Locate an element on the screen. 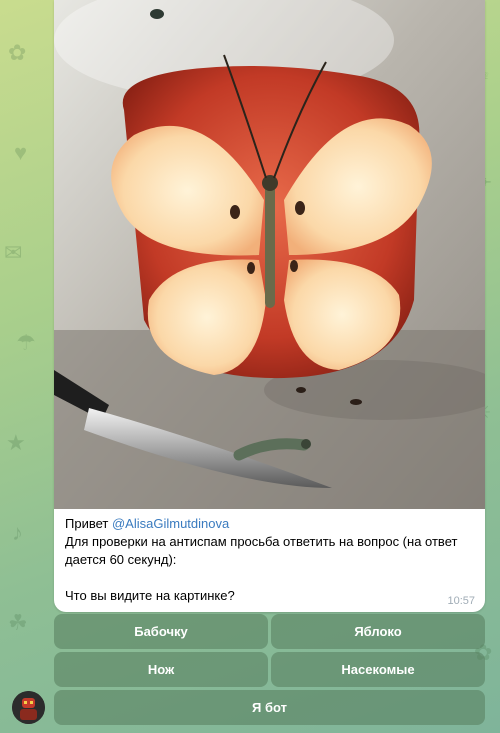  inline-keyboard: Бабочку Яблоко Нож Насекомые Я бот is located at coordinates (269, 671).